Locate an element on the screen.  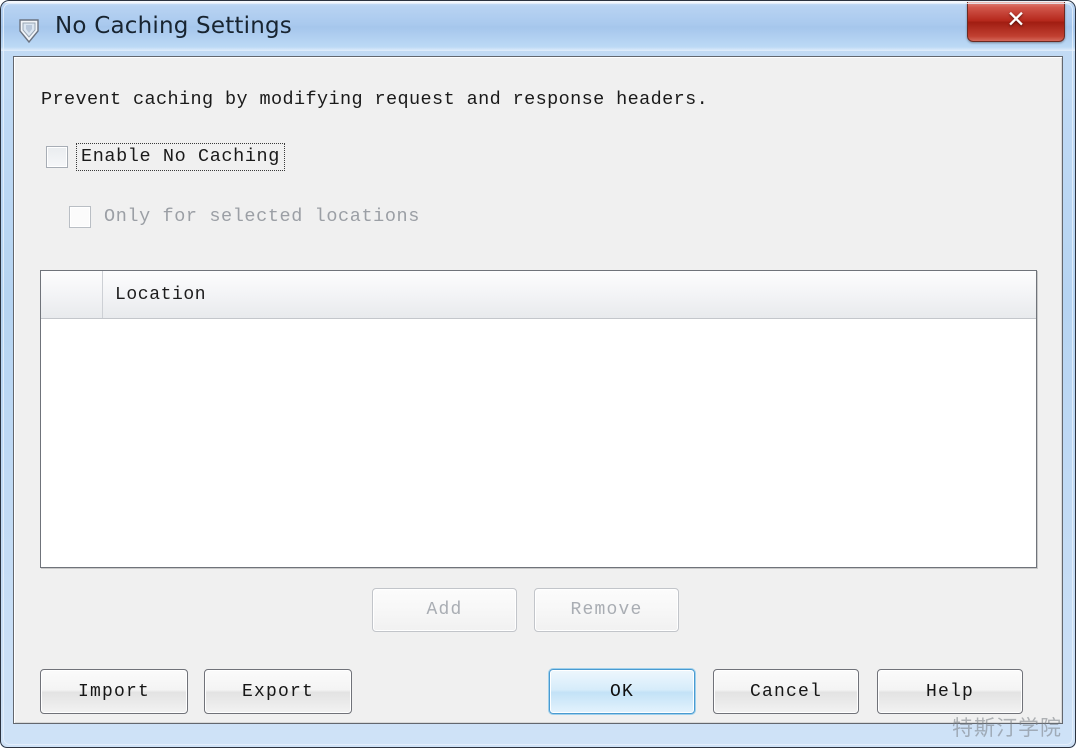
cancel-button: Cancel is located at coordinates (786, 691).